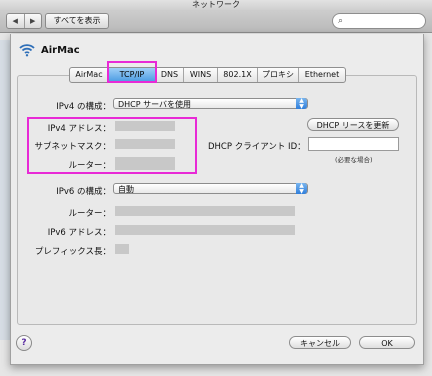 Image resolution: width=432 pixels, height=376 pixels. I want to click on tab-proxy: プロキシ, so click(278, 75).